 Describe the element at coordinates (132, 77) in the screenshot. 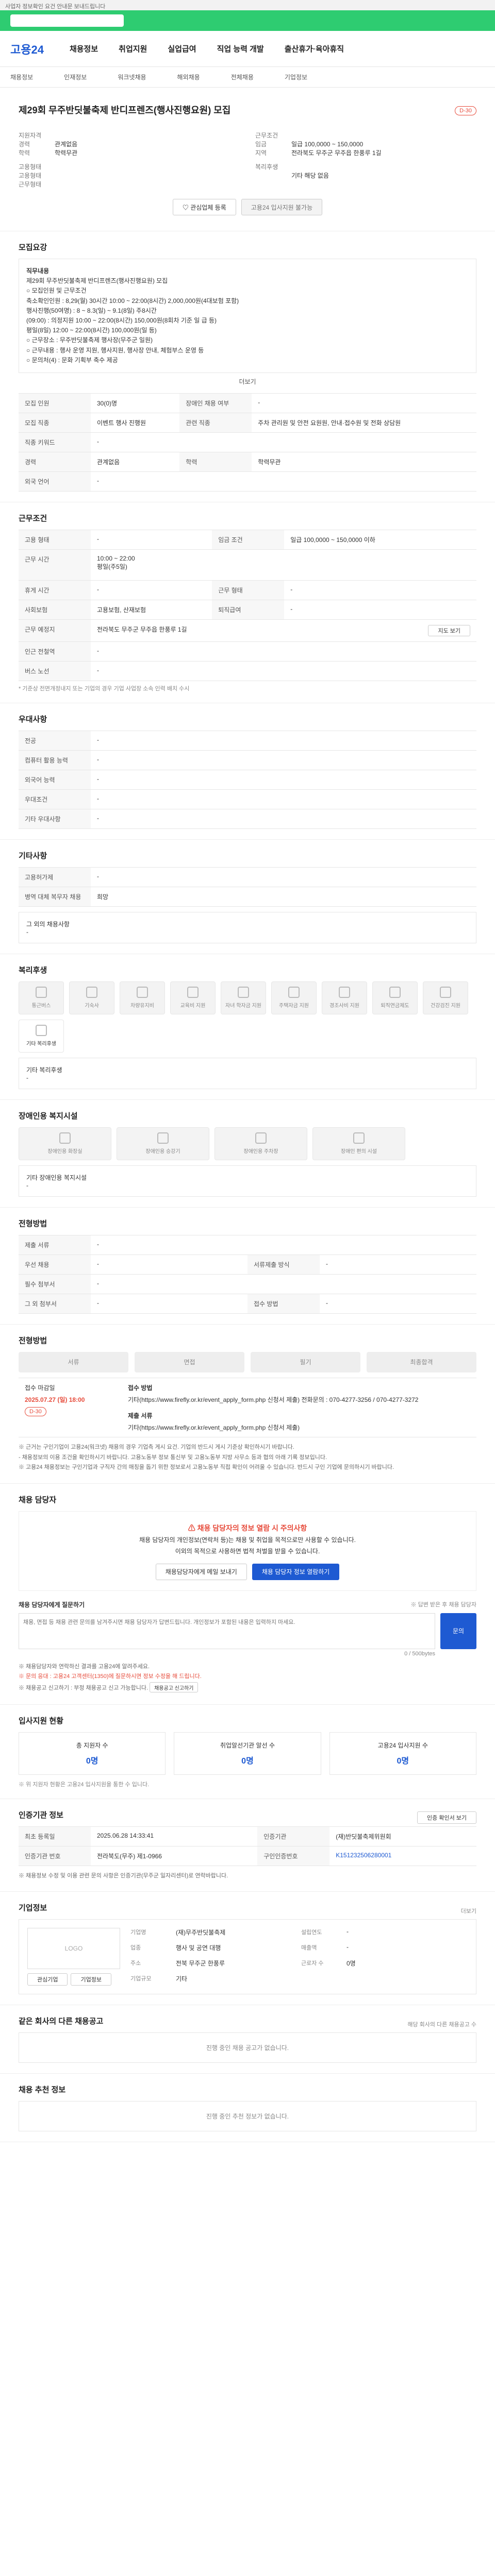

I see `subnav-item: 워크넷채용` at that location.